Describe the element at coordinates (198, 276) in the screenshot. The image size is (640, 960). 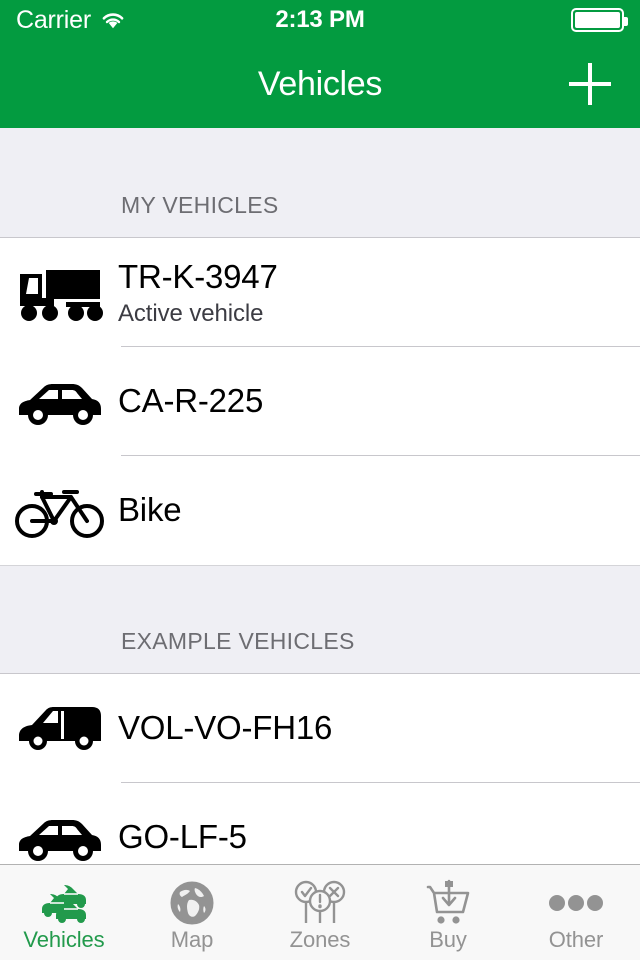
I see `vehicle-name: TR-K-3947` at that location.